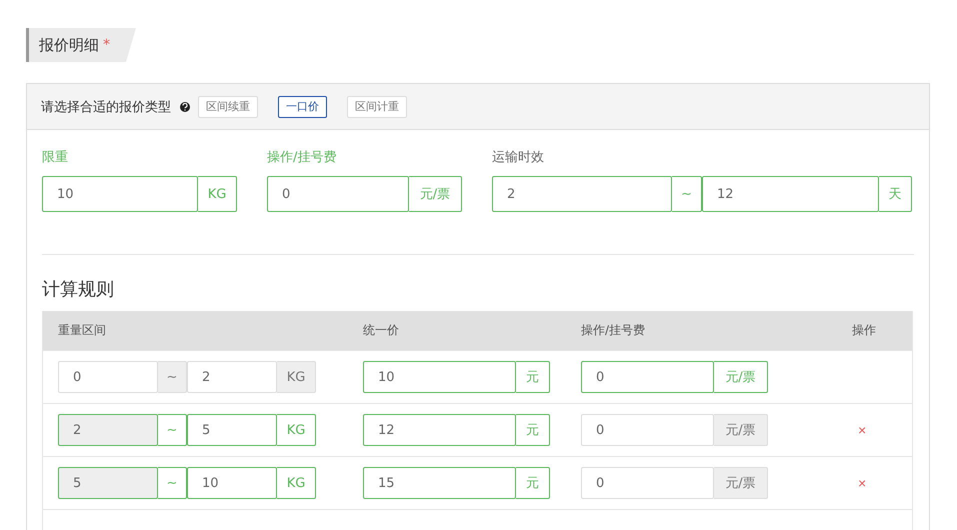 The height and width of the screenshot is (530, 957). Describe the element at coordinates (82, 330) in the screenshot. I see `column-header: 重量区间` at that location.